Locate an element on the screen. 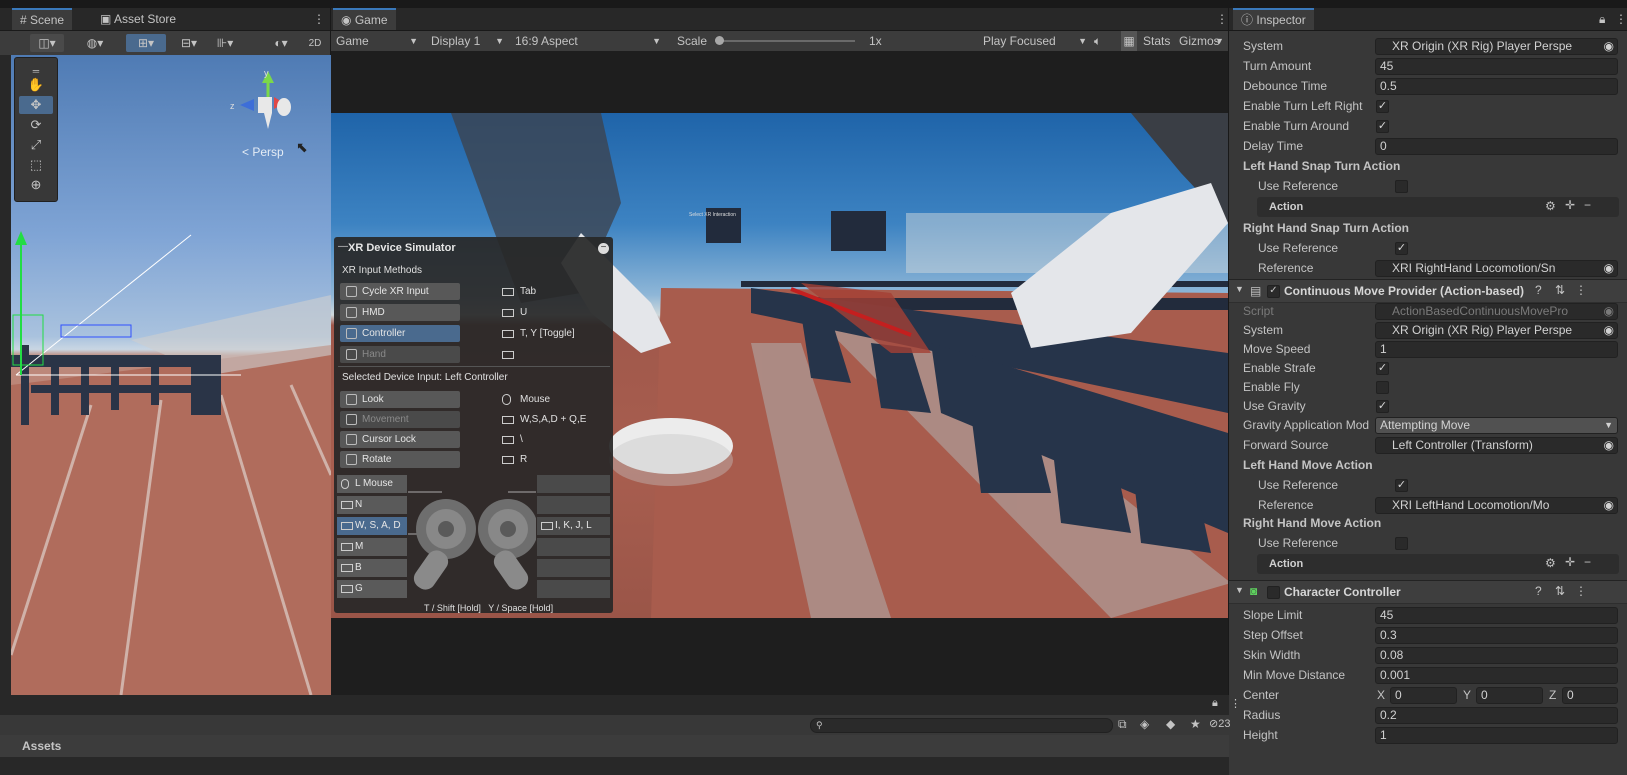 This screenshot has height=775, width=1627. gizmos-dropdown-icon: ▼ is located at coordinates (1219, 41).